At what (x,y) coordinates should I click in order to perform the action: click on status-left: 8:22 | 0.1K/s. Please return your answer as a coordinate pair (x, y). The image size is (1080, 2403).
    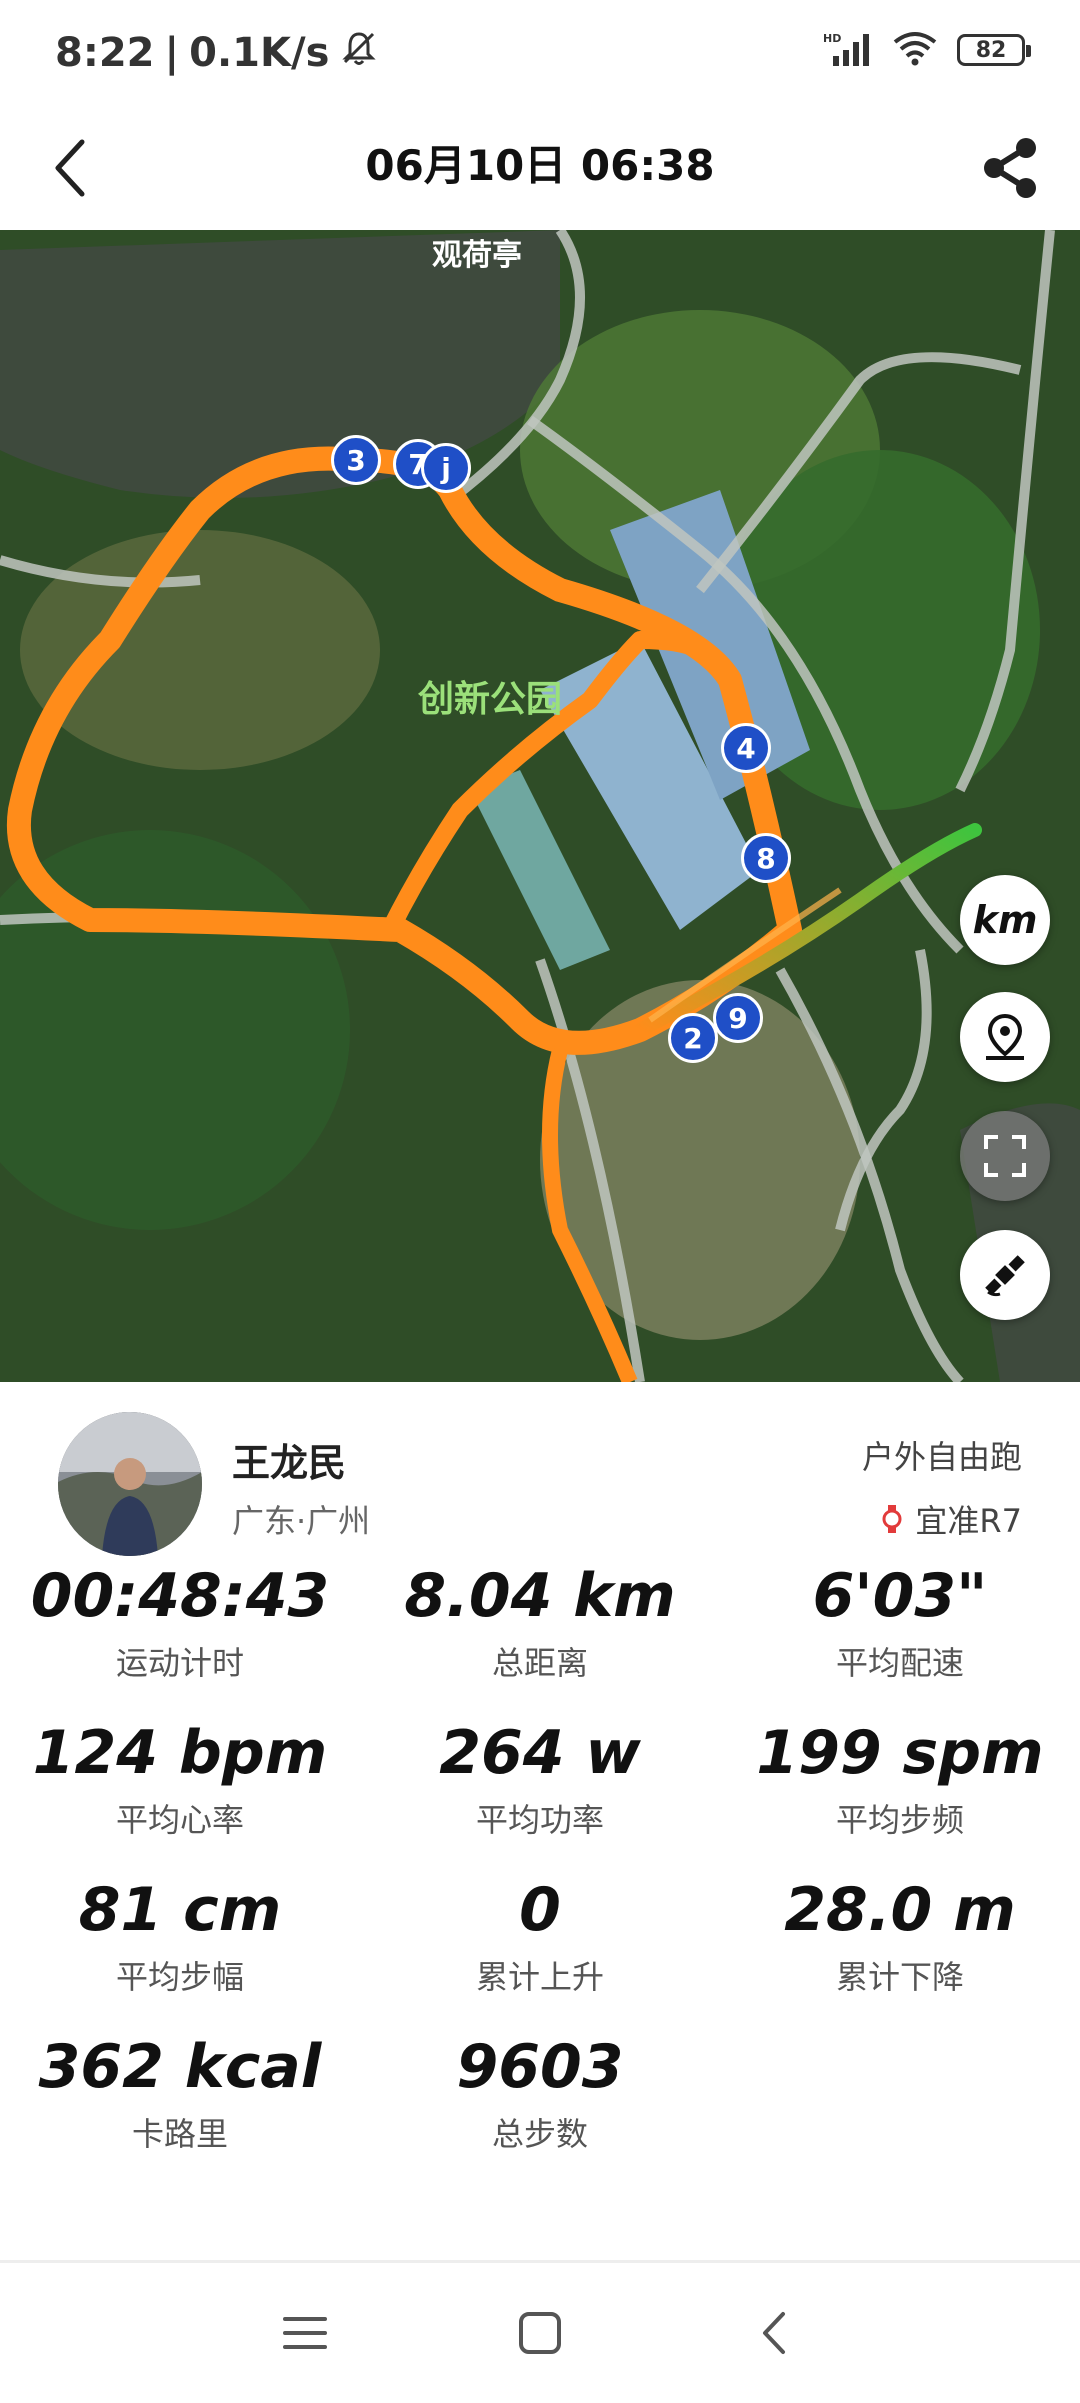
    Looking at the image, I should click on (217, 53).